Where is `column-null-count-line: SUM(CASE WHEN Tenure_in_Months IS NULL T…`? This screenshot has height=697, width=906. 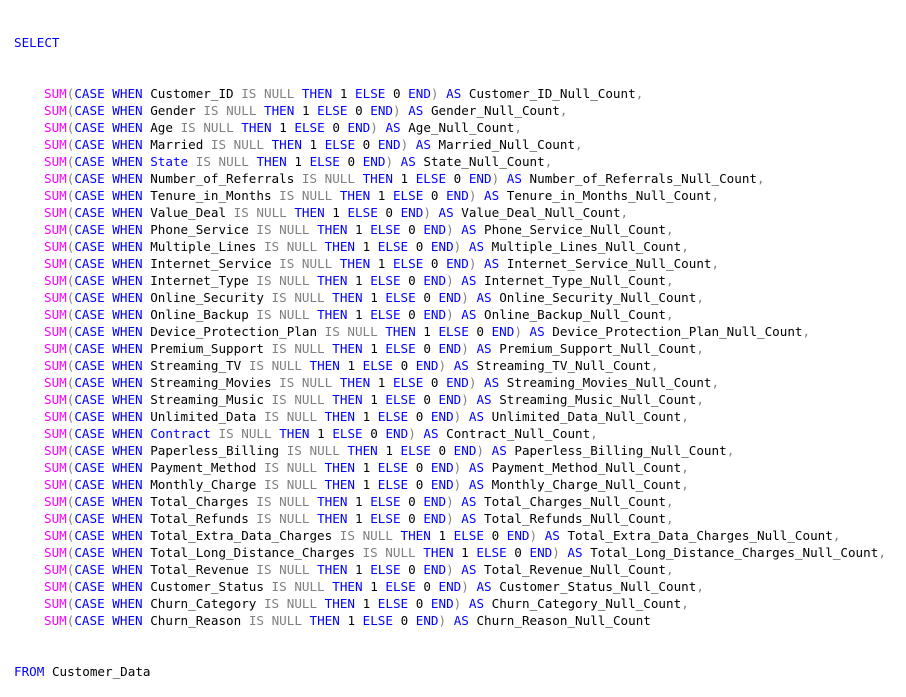 column-null-count-line: SUM(CASE WHEN Tenure_in_Months IS NULL T… is located at coordinates (460, 195).